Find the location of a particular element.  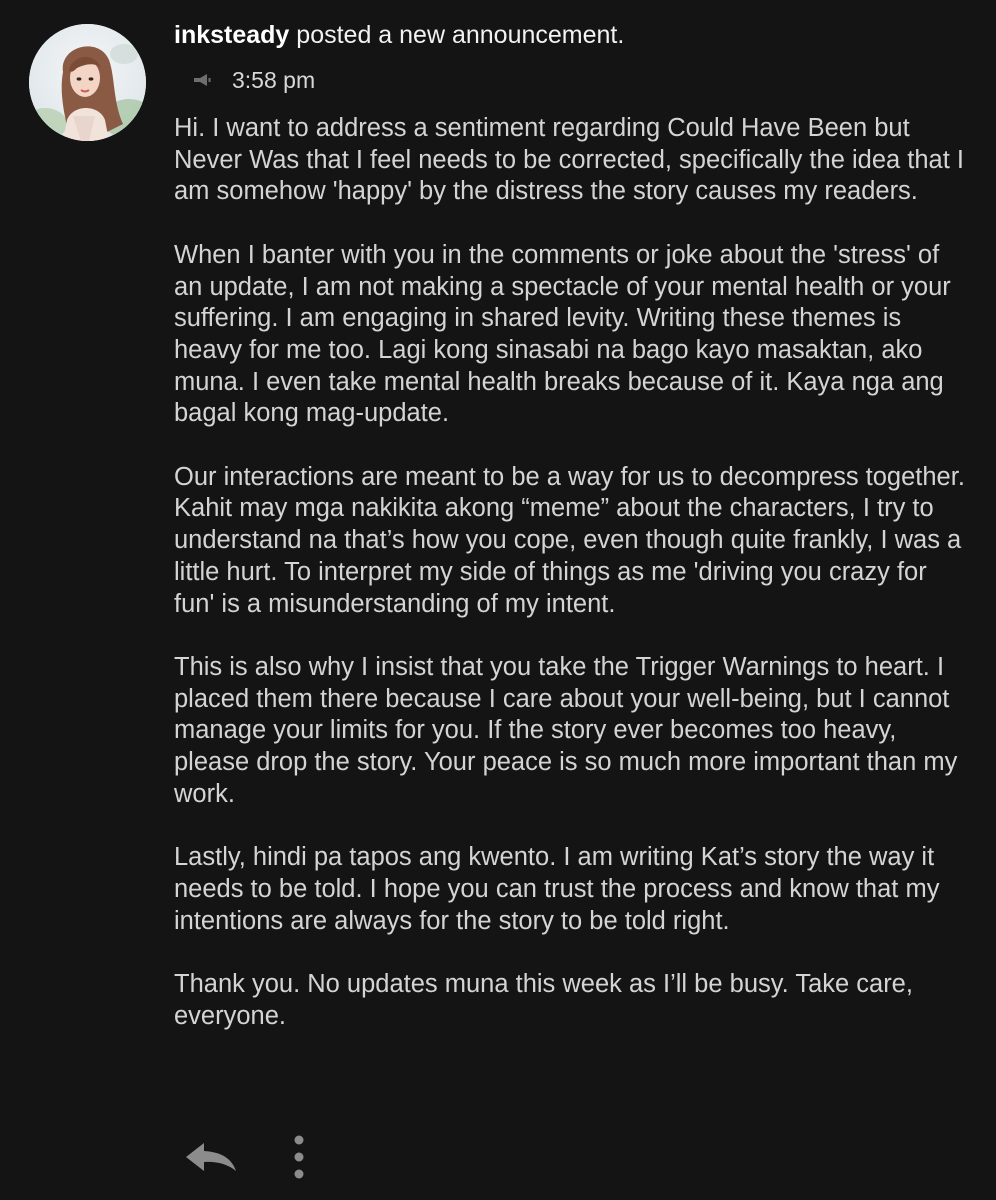

megaphone-icon is located at coordinates (202, 80).